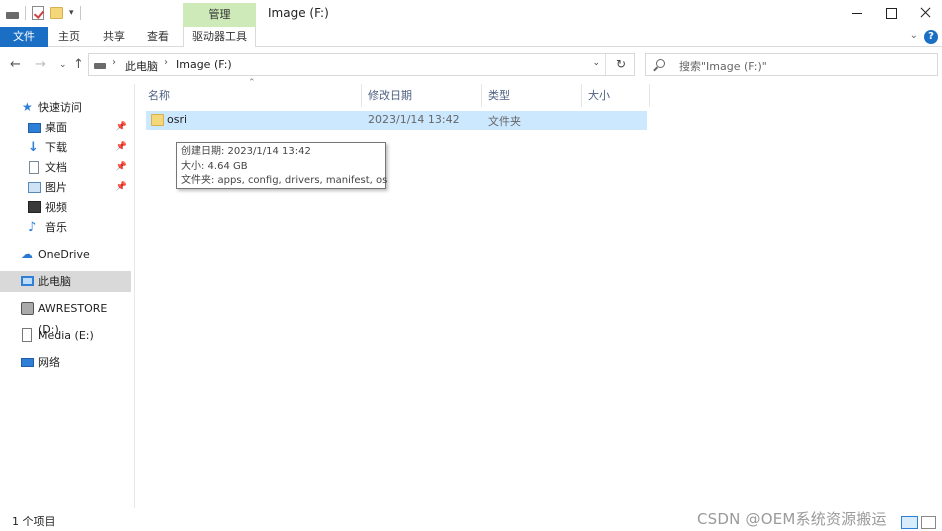  What do you see at coordinates (616, 95) in the screenshot?
I see `column-header-size: 大小` at bounding box center [616, 95].